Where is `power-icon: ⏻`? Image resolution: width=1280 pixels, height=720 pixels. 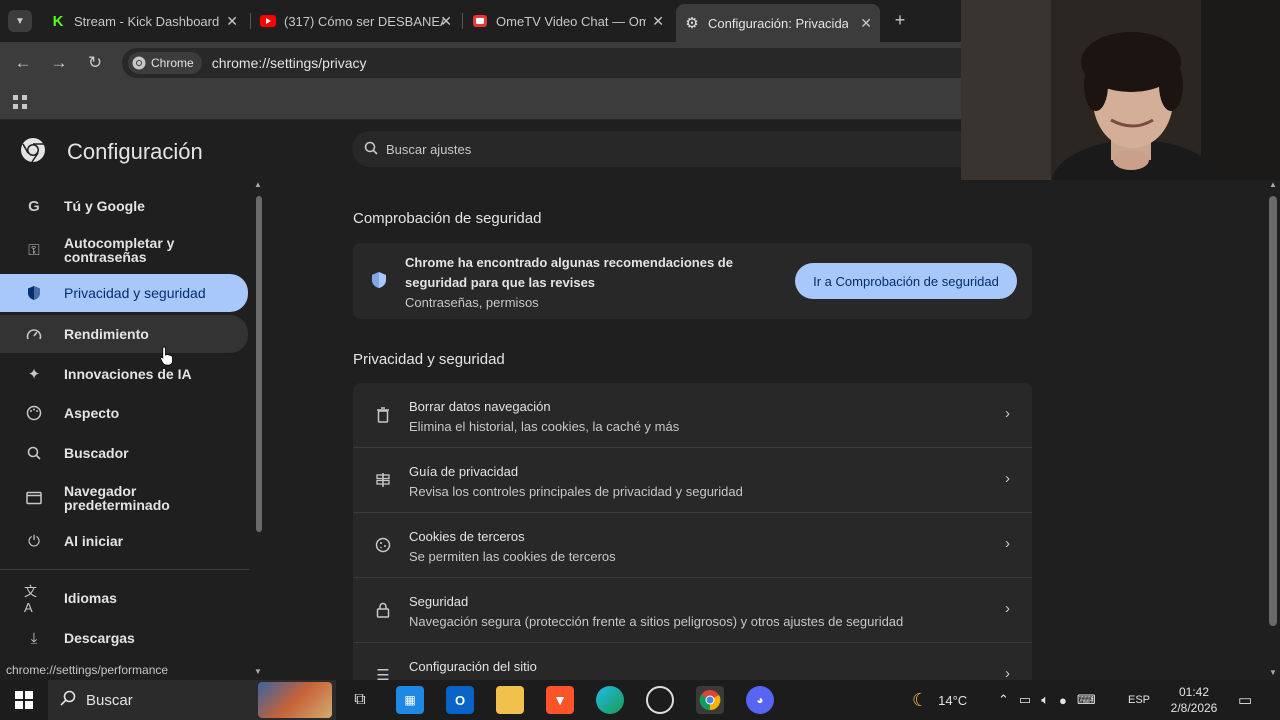 power-icon: ⏻ is located at coordinates (34, 541).